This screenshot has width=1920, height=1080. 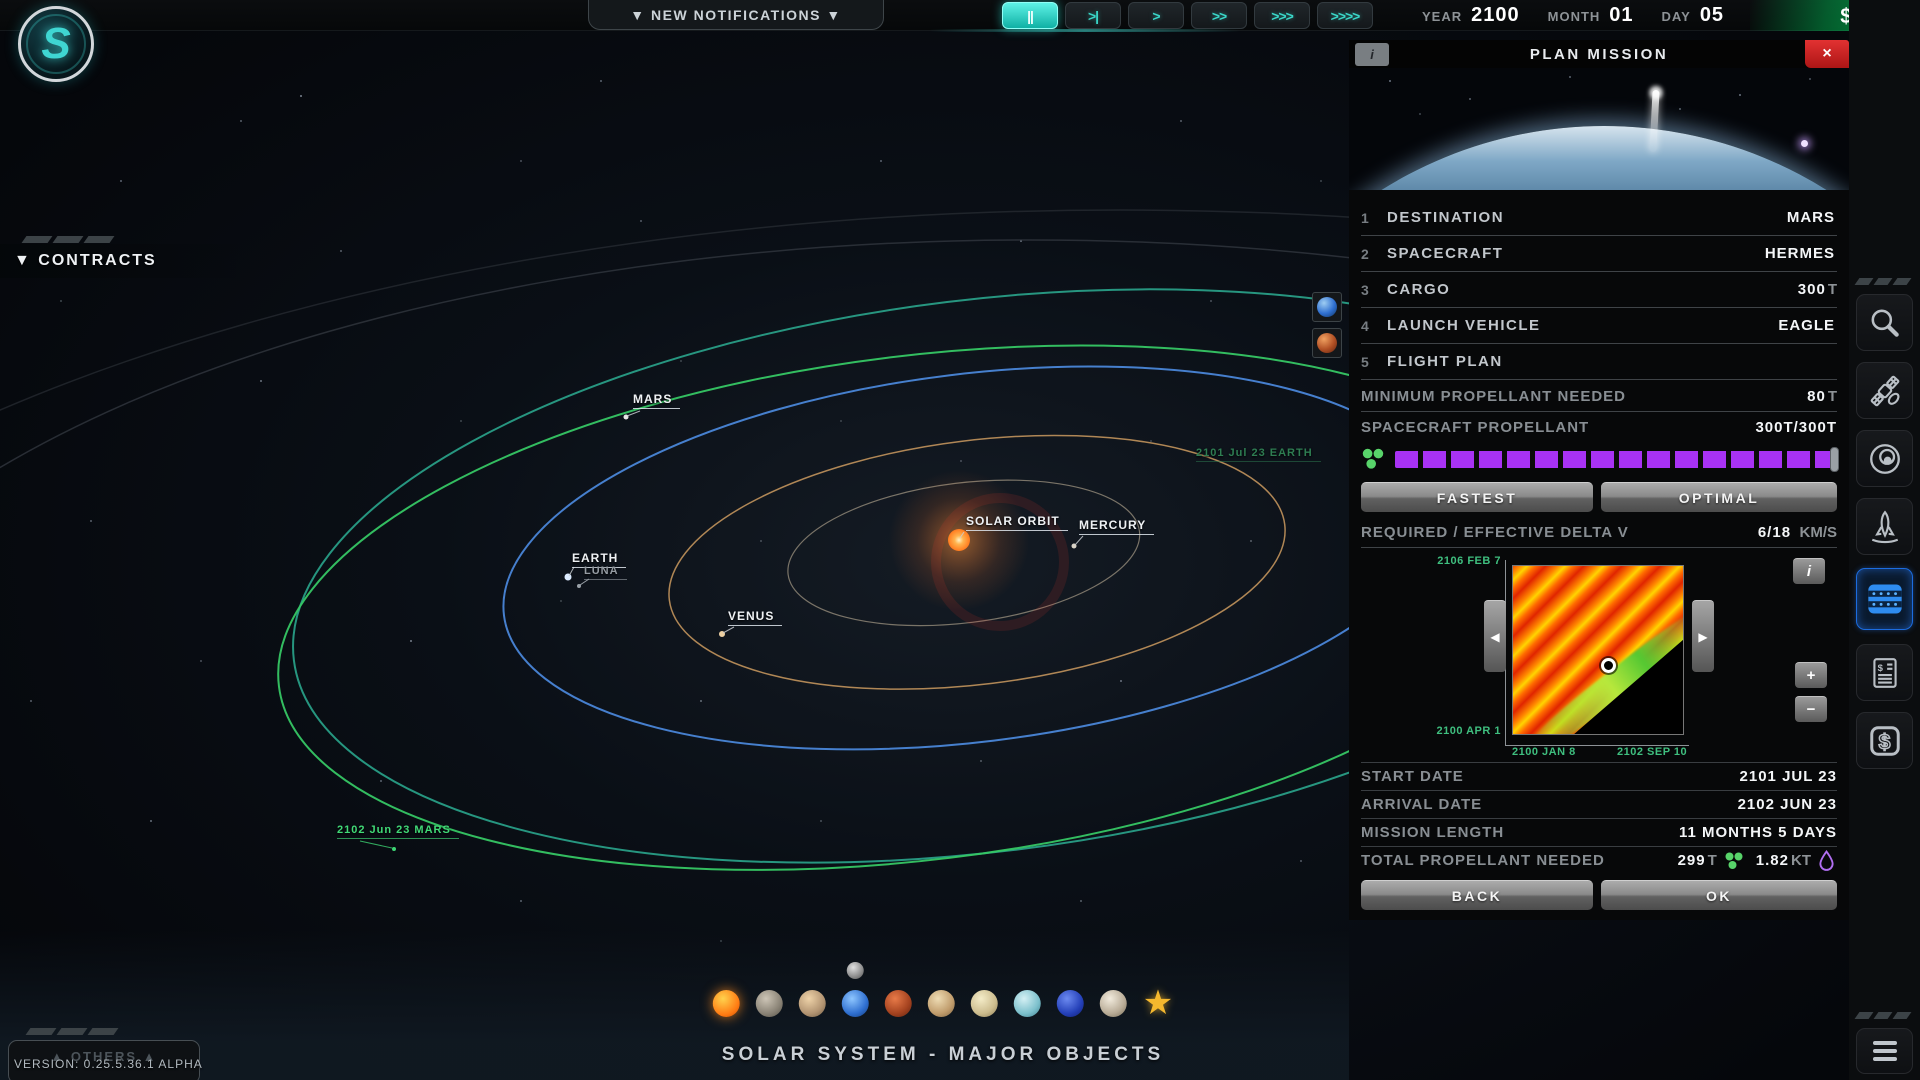 I want to click on favorite-star-icon: ★, so click(x=1158, y=1003).